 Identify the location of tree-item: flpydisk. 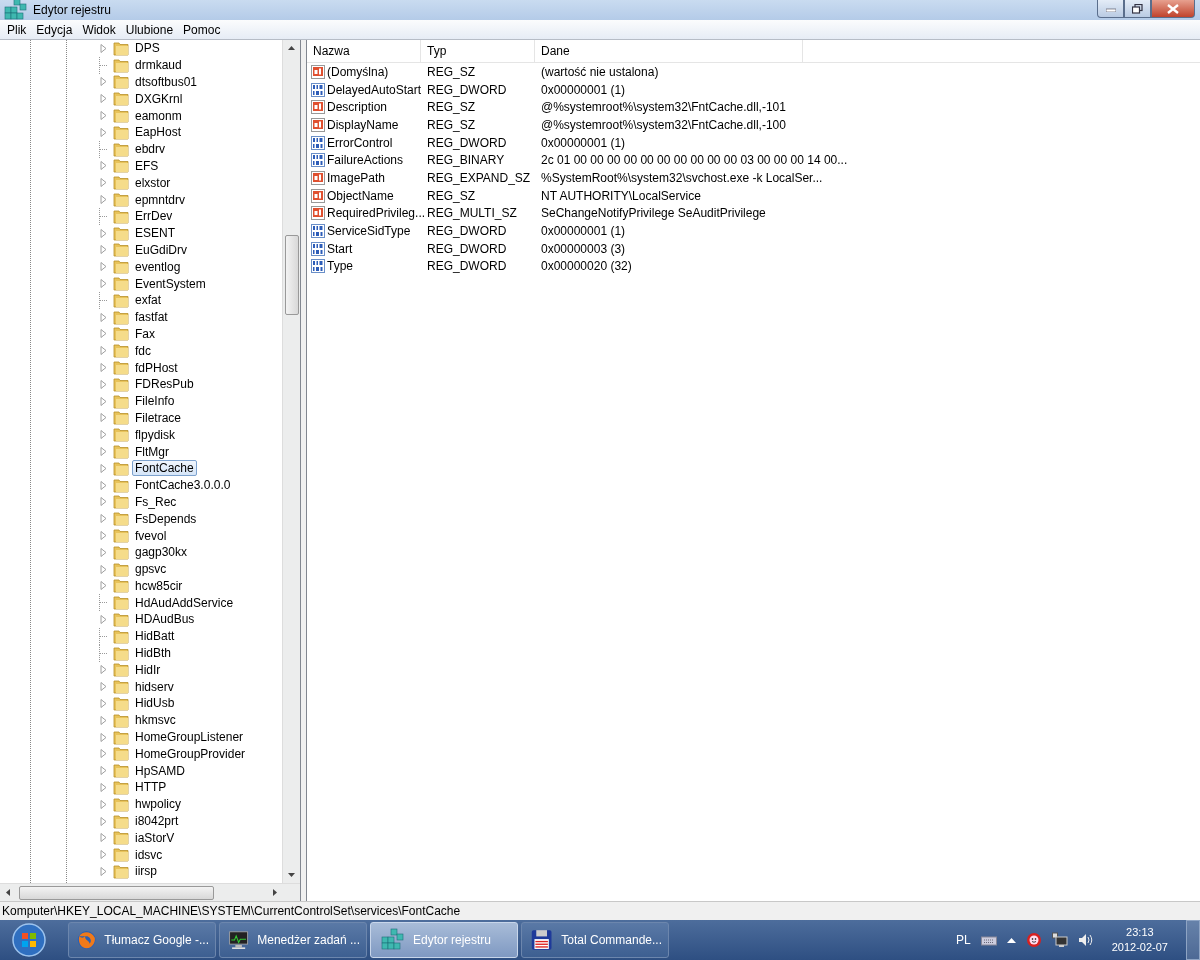
(155, 434).